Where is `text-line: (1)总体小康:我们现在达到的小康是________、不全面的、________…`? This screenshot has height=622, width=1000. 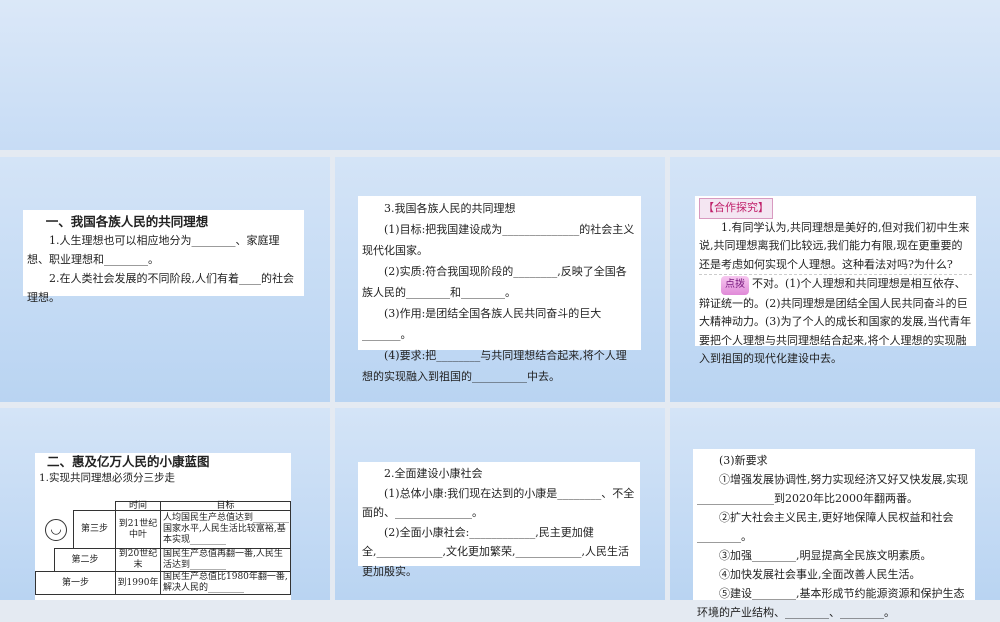 text-line: (1)总体小康:我们现在达到的小康是________、不全面的、________… is located at coordinates (498, 503).